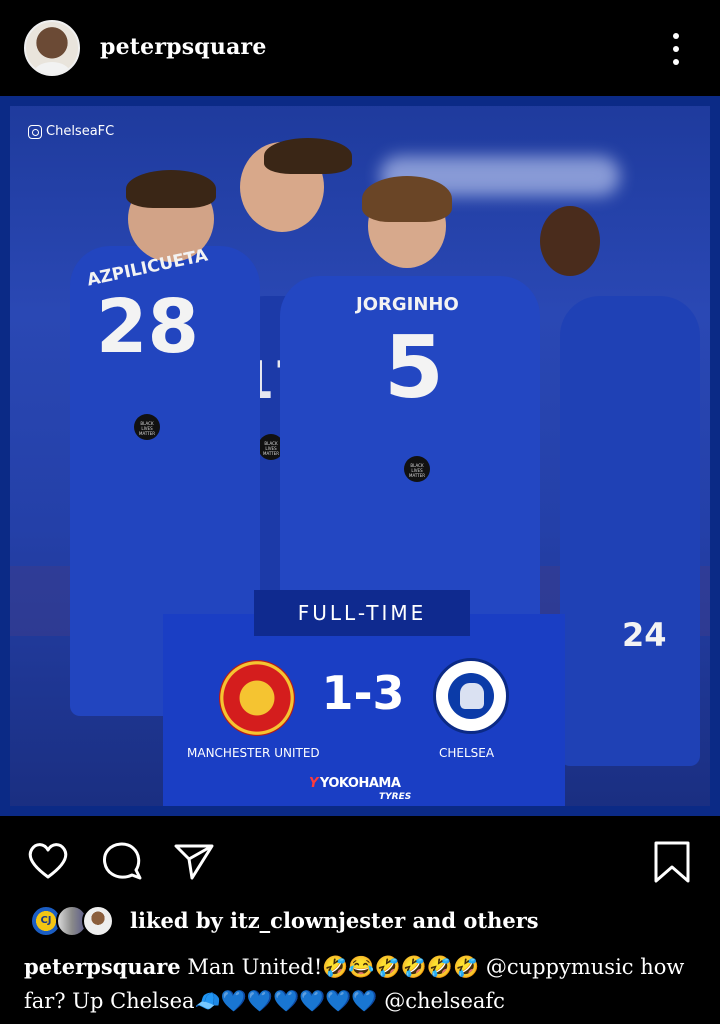 The width and height of the screenshot is (720, 1024). Describe the element at coordinates (467, 753) in the screenshot. I see `away-team-name: CHELSEA` at that location.